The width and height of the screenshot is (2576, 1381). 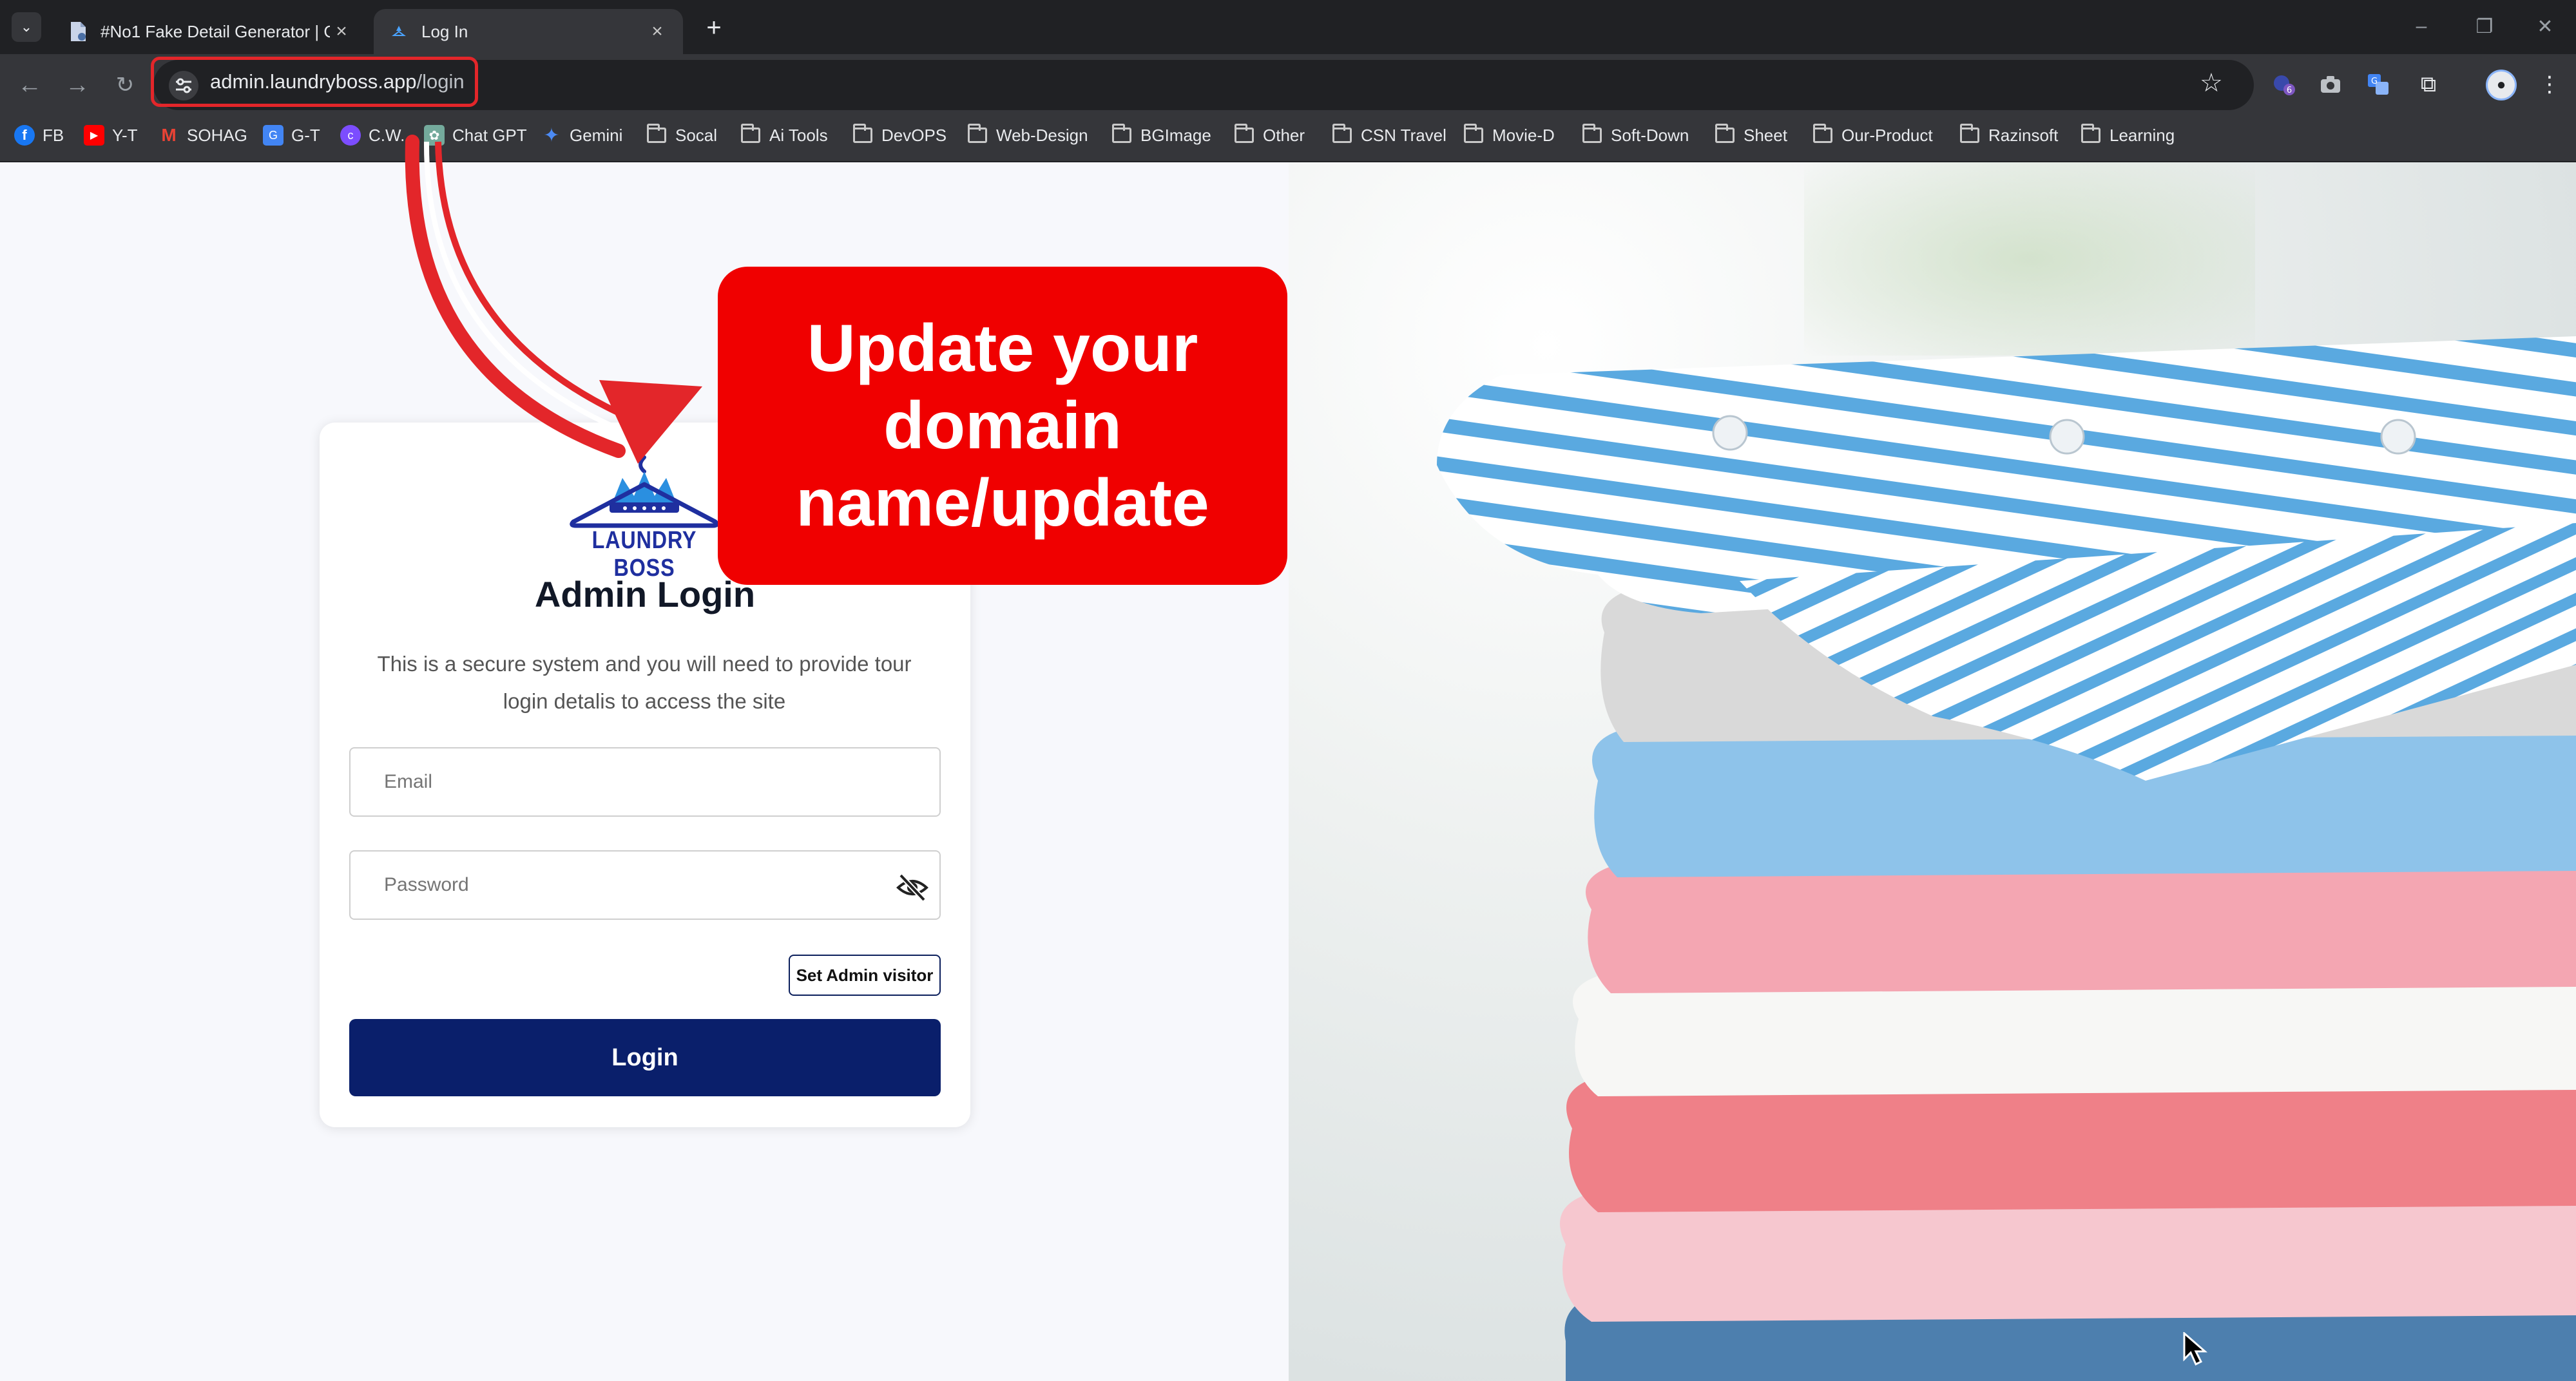 What do you see at coordinates (215, 31) in the screenshot?
I see `tab-title: #No1 Fake Detail Generator | G` at bounding box center [215, 31].